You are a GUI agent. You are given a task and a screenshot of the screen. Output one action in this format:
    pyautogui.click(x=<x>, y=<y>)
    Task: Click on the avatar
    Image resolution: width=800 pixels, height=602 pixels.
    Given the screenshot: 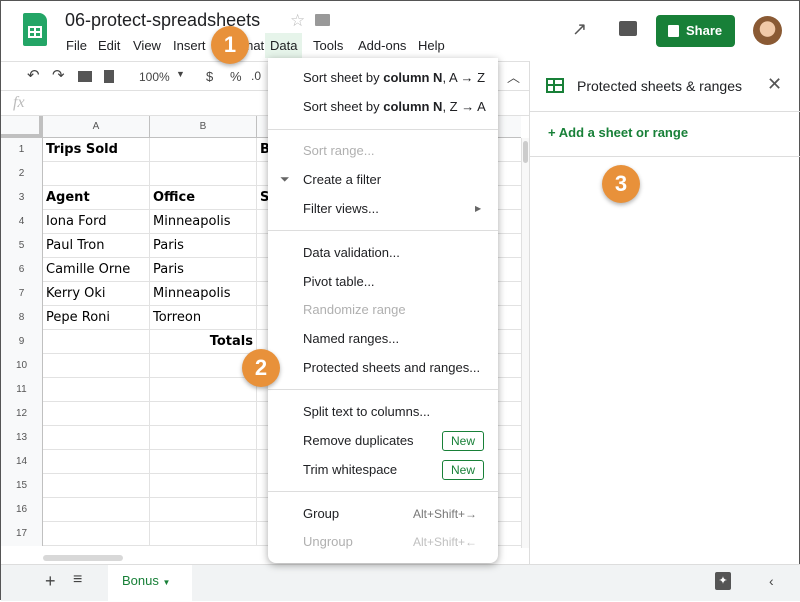 What is the action you would take?
    pyautogui.click(x=767, y=30)
    